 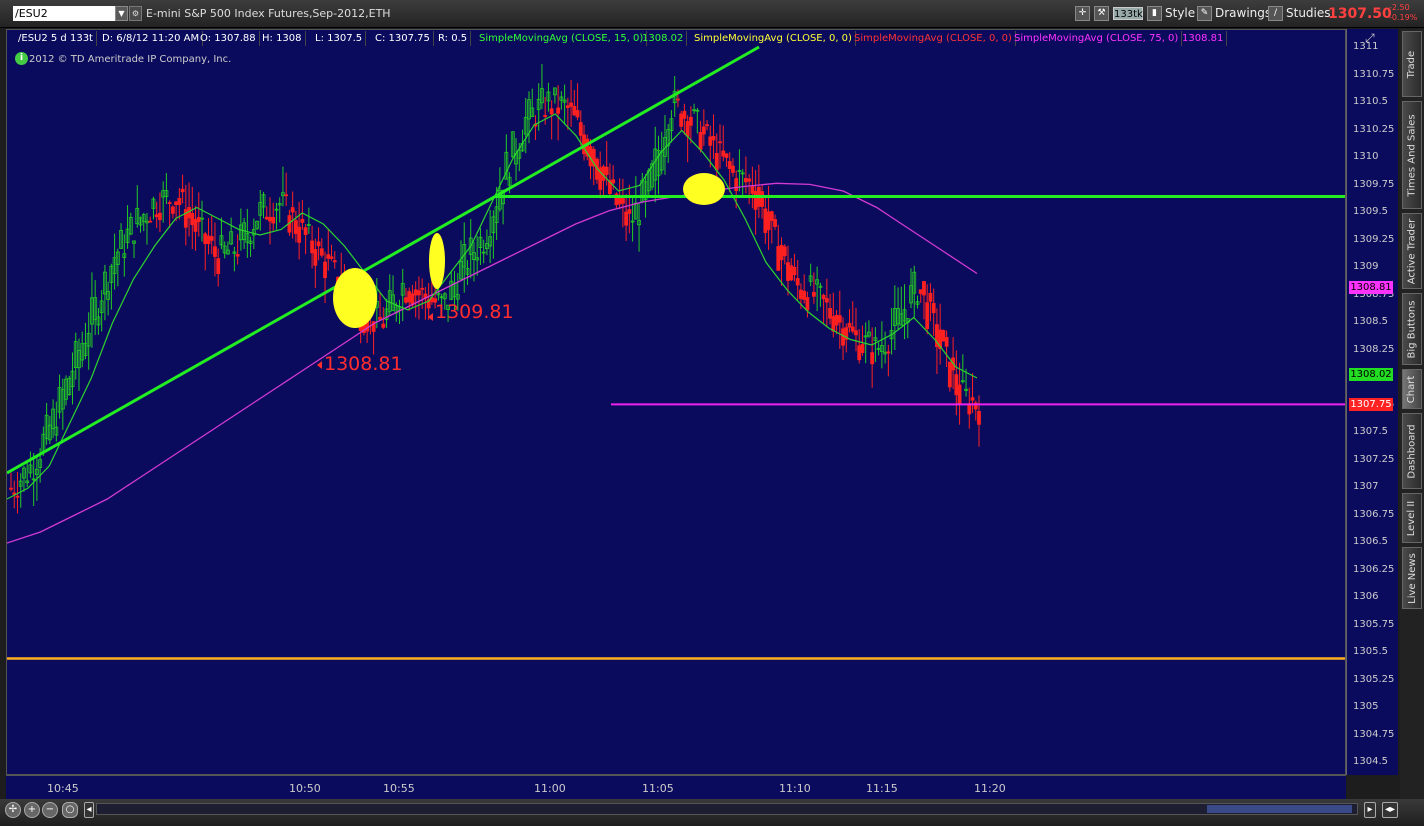 What do you see at coordinates (550, 788) in the screenshot?
I see `time-tick: 11:00` at bounding box center [550, 788].